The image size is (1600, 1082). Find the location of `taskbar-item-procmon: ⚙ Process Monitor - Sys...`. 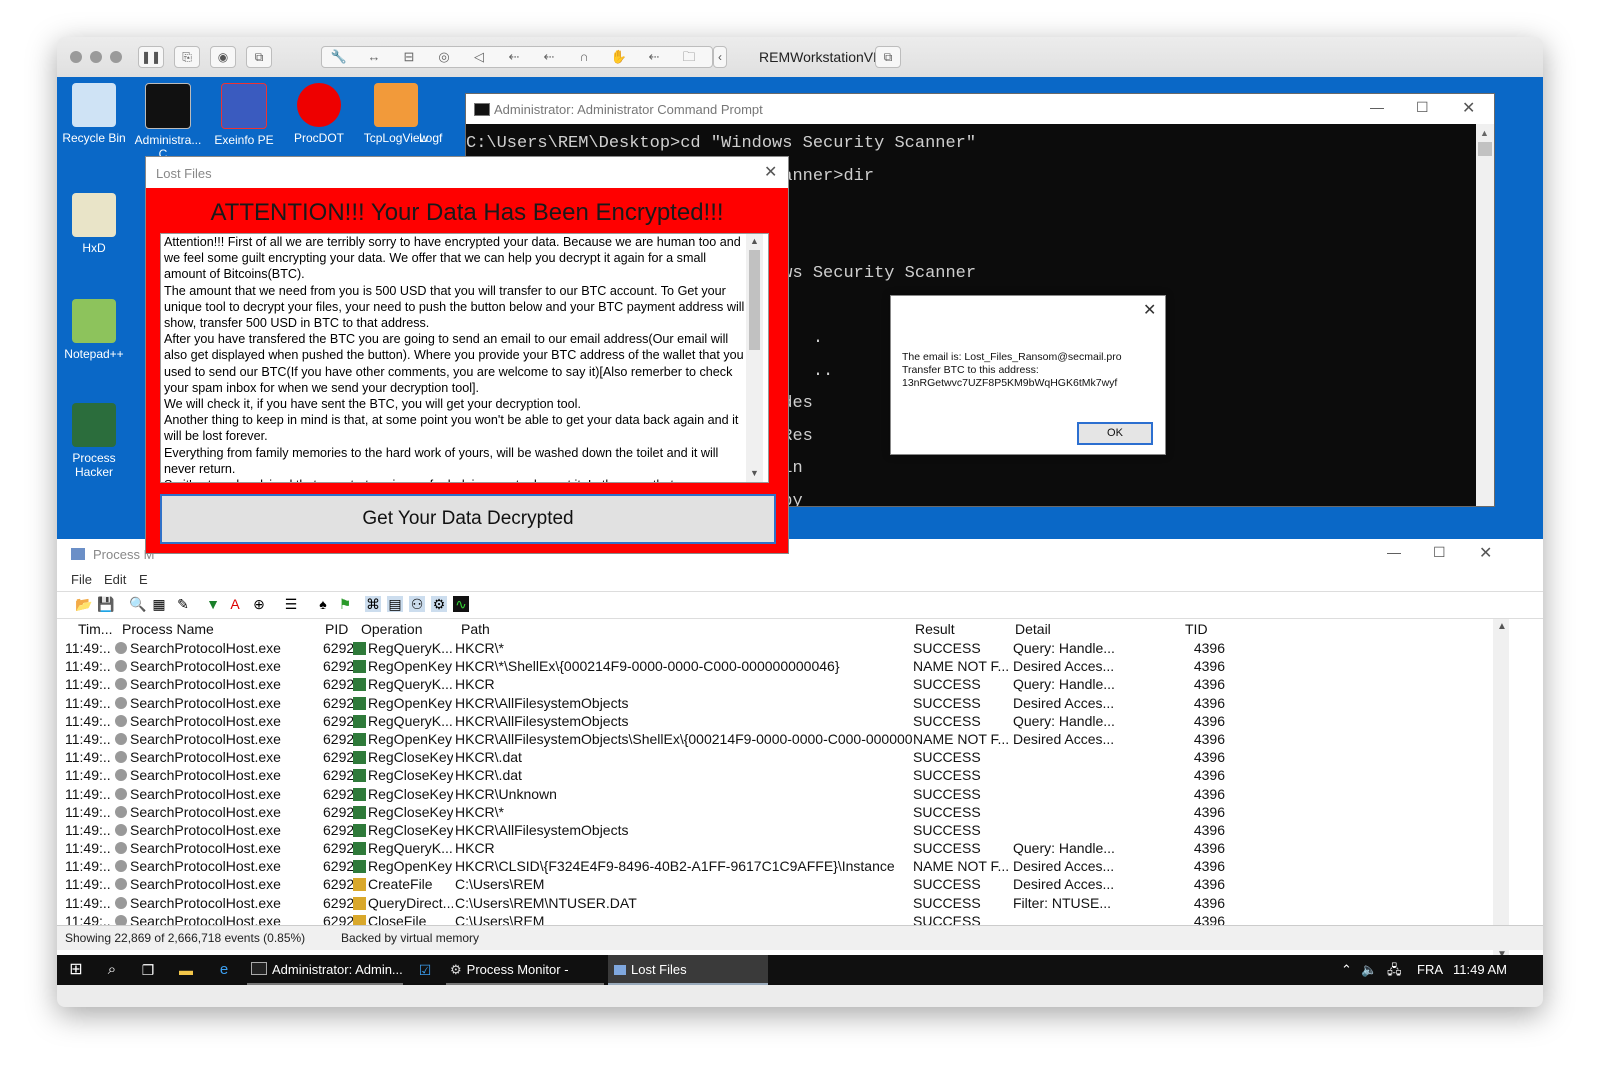

taskbar-item-procmon: ⚙ Process Monitor - Sys... is located at coordinates (525, 970).